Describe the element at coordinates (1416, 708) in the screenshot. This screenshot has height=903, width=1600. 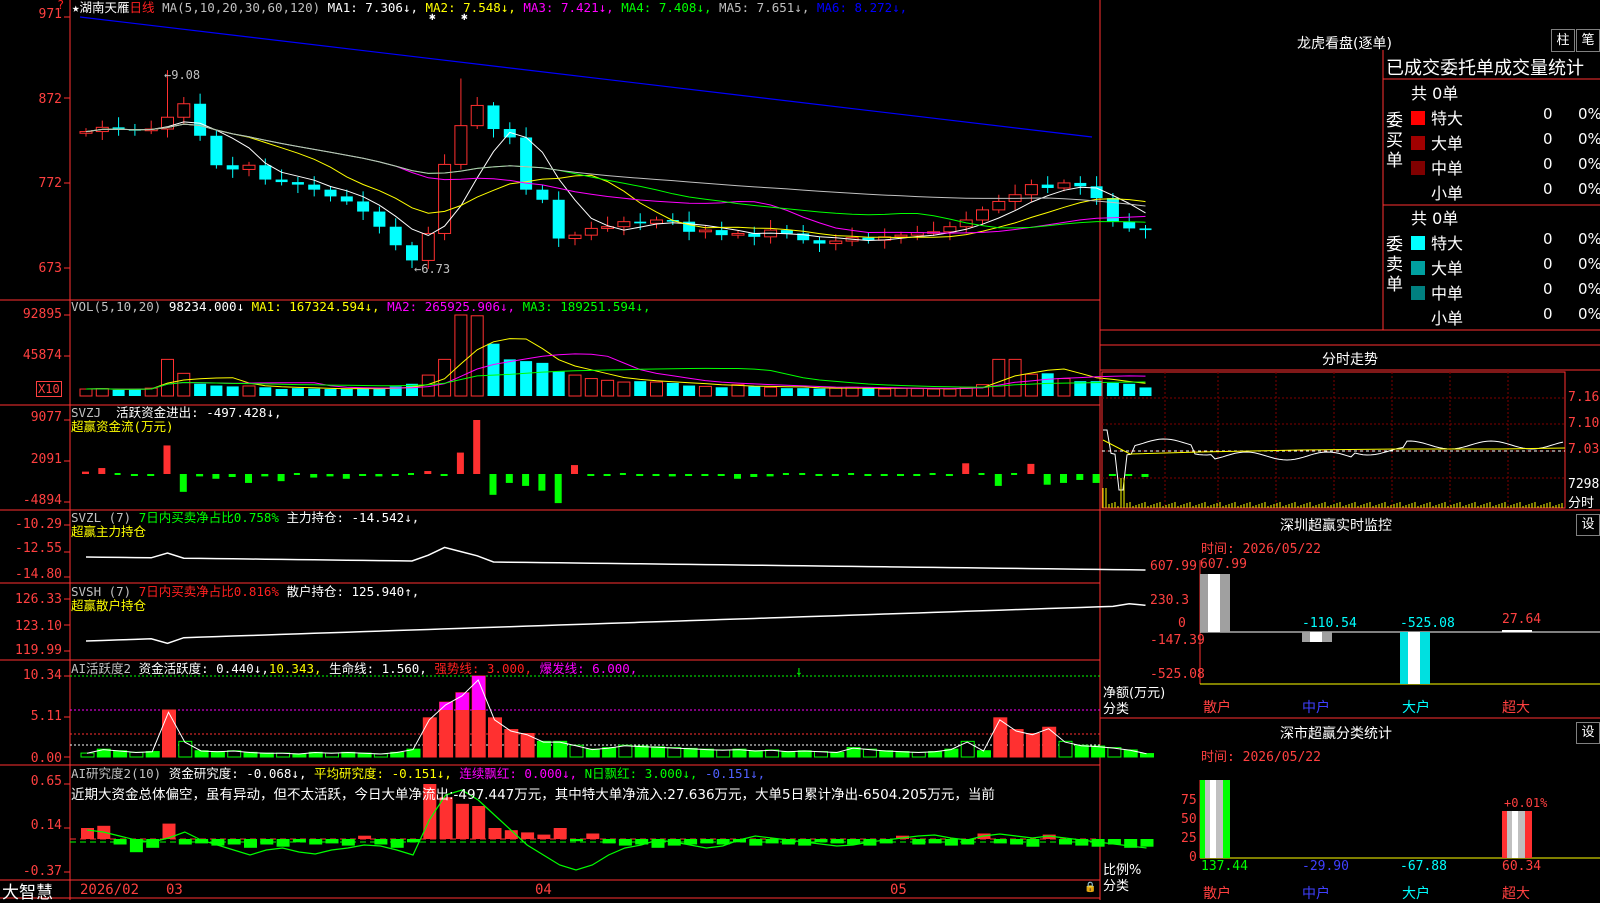
I see `monitor-category: 大户` at that location.